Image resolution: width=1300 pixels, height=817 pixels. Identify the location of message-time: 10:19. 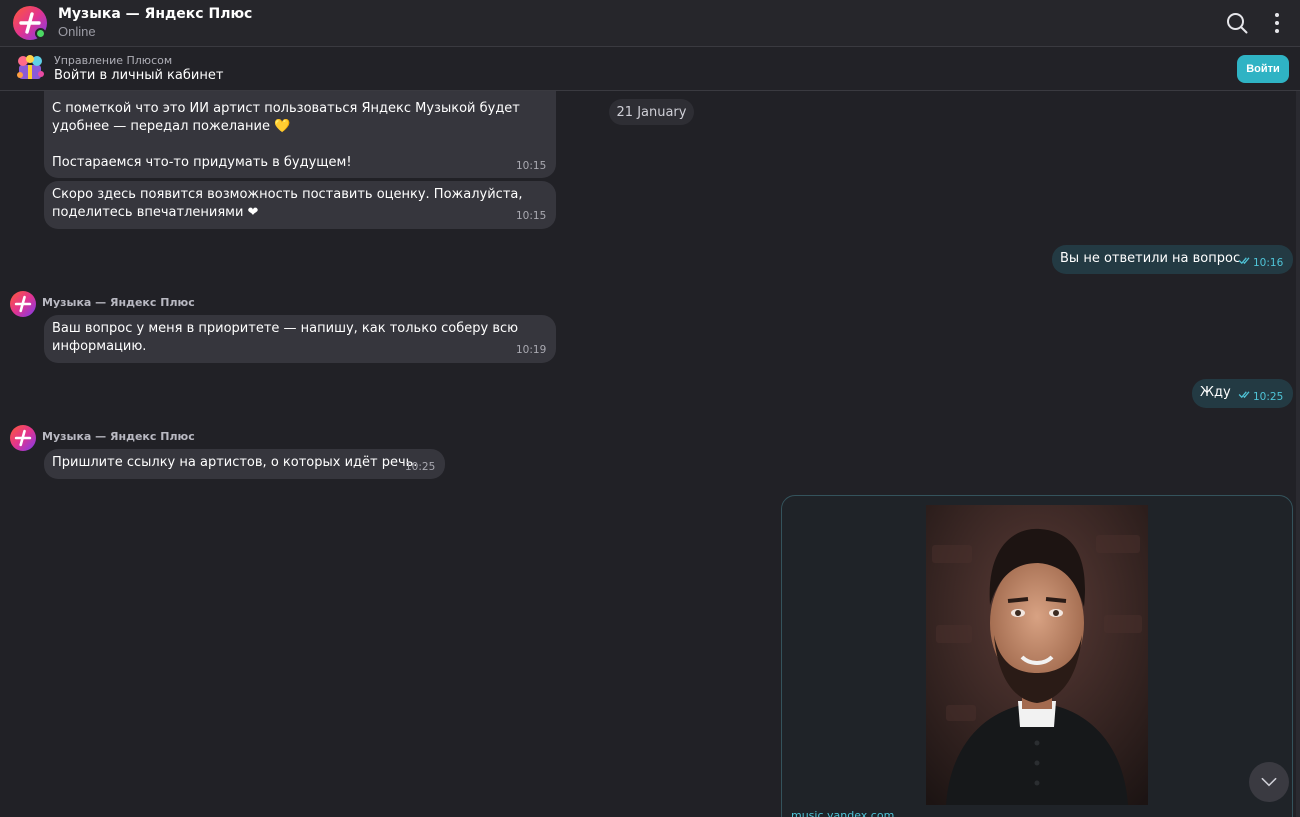
(531, 350).